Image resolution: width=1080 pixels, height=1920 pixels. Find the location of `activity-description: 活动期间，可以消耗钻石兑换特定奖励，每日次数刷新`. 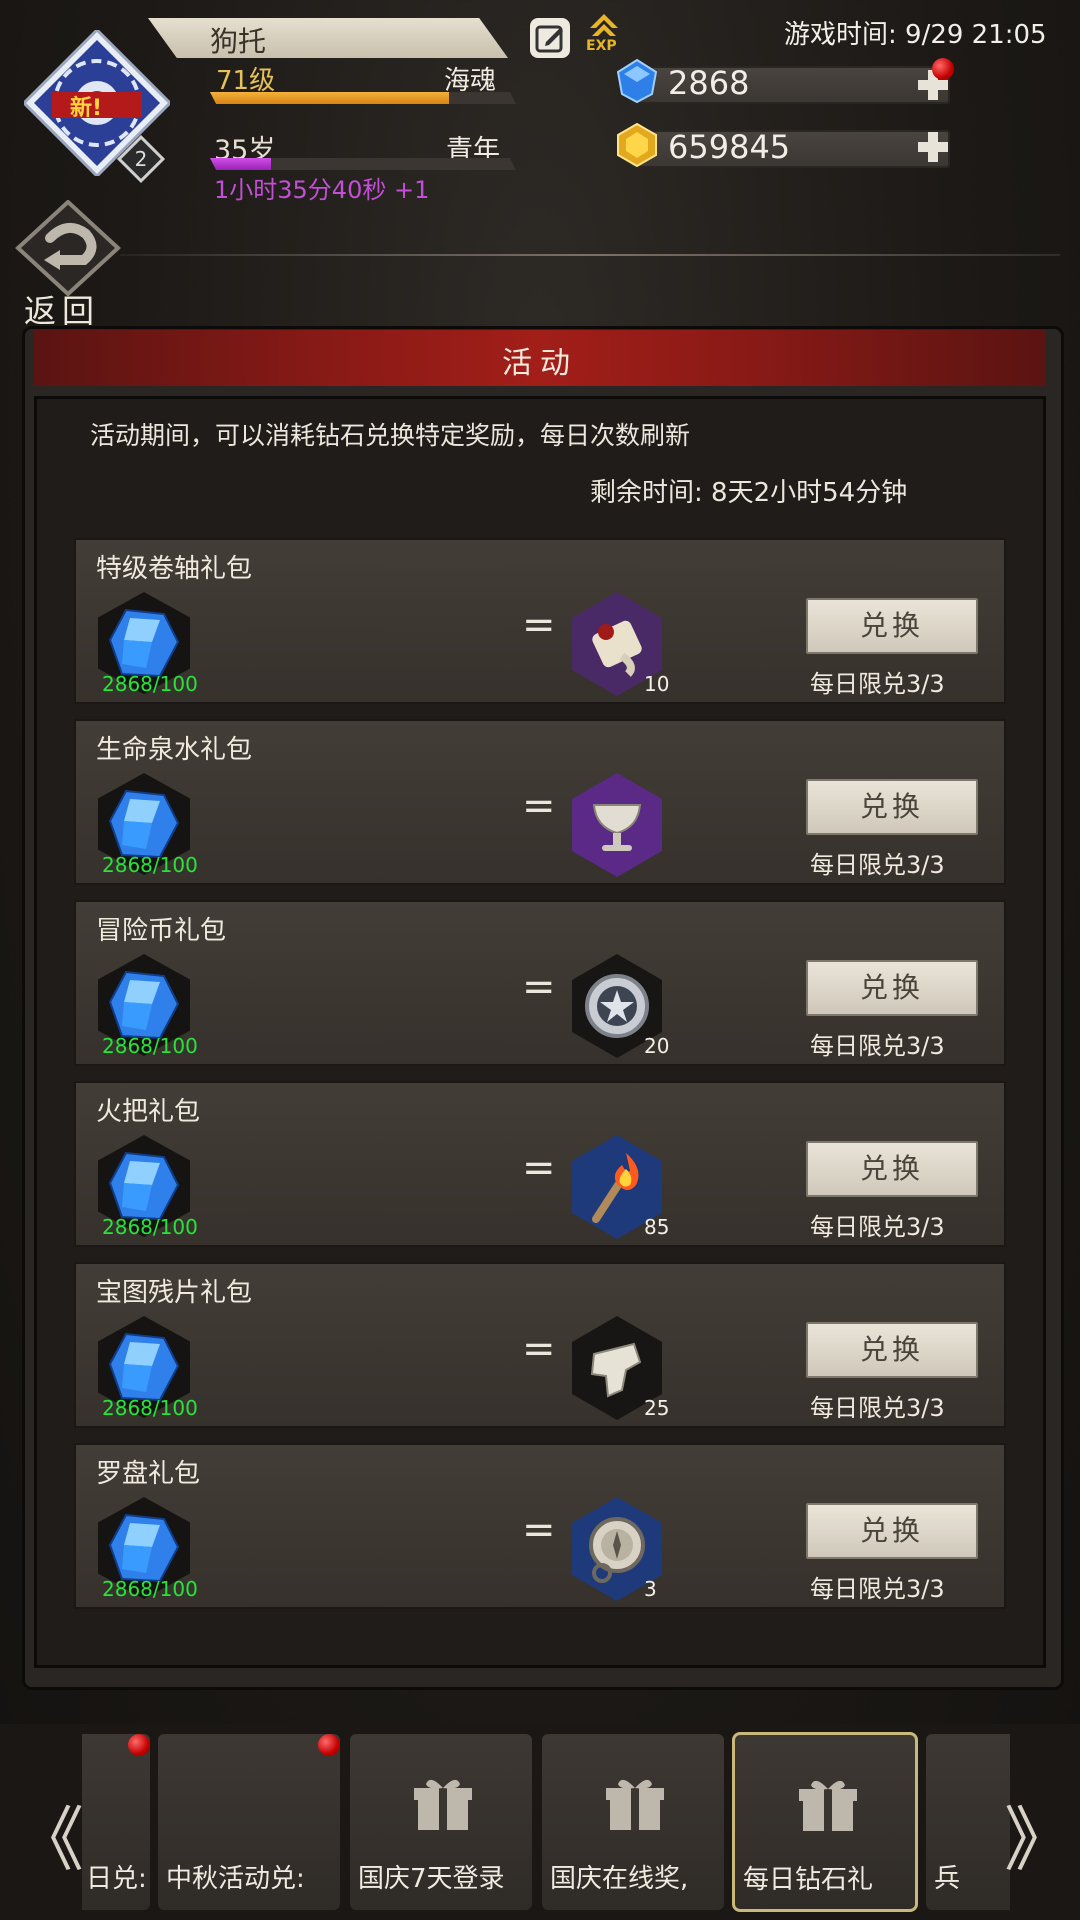

activity-description: 活动期间，可以消耗钻石兑换特定奖励，每日次数刷新 is located at coordinates (390, 435).